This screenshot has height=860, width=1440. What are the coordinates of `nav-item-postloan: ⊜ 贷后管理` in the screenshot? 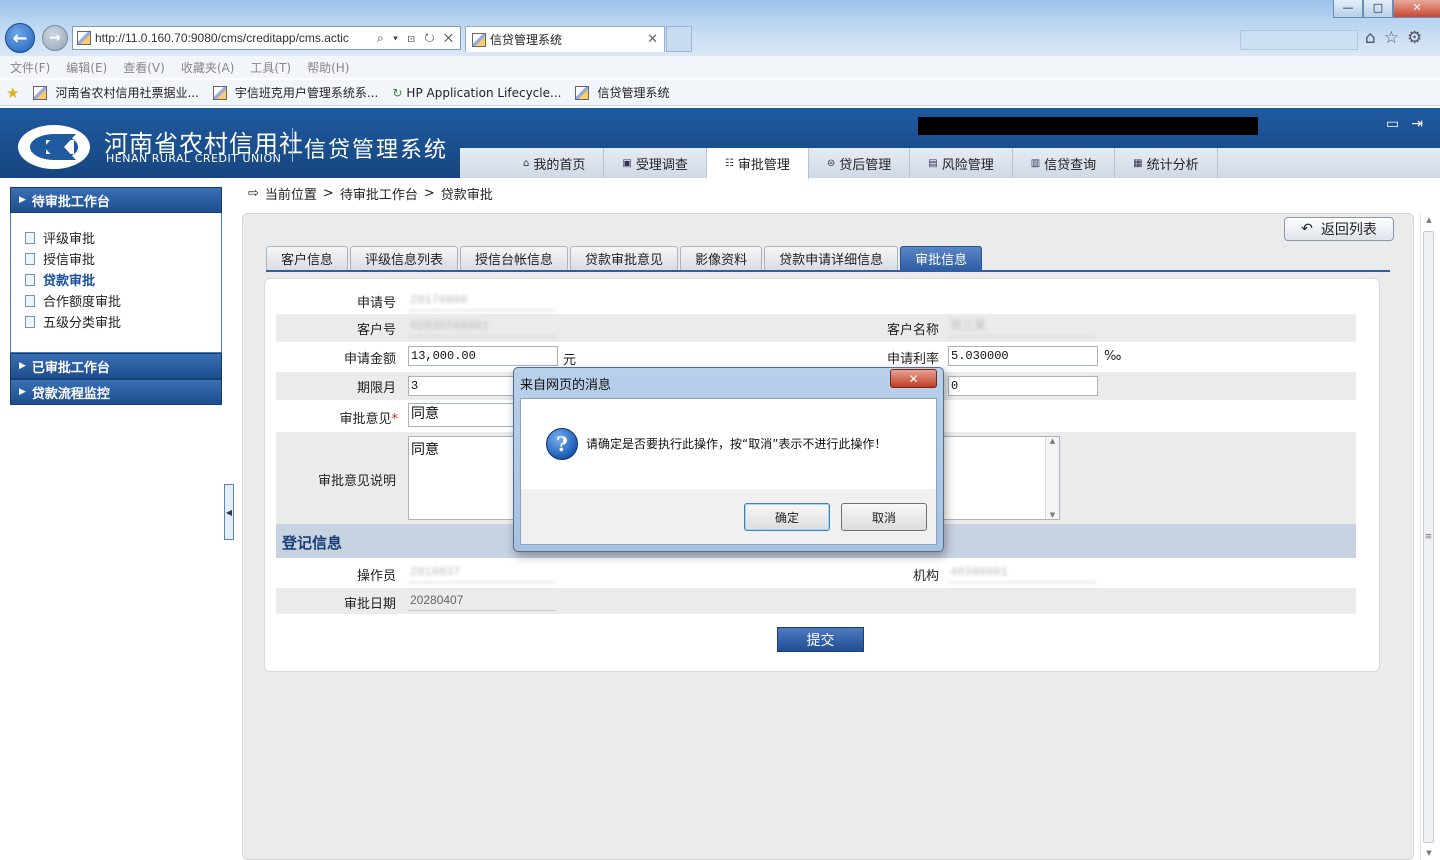 It's located at (860, 163).